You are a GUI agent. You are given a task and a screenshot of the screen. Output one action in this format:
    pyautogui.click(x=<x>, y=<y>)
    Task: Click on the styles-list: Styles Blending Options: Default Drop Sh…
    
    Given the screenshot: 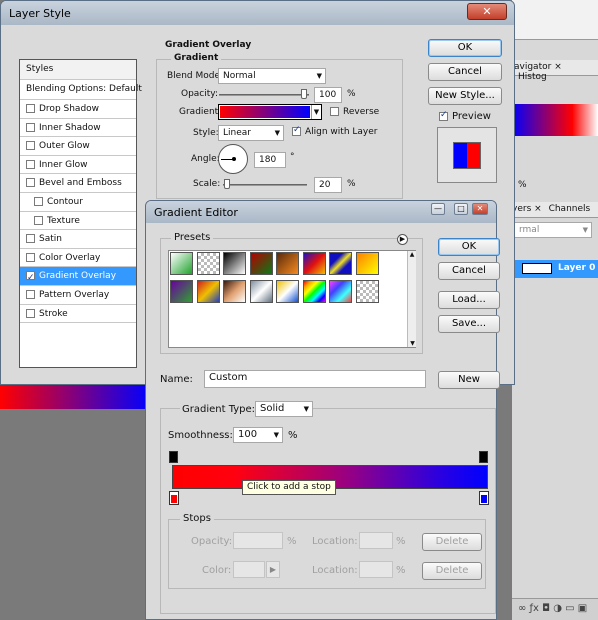 What is the action you would take?
    pyautogui.click(x=80, y=213)
    